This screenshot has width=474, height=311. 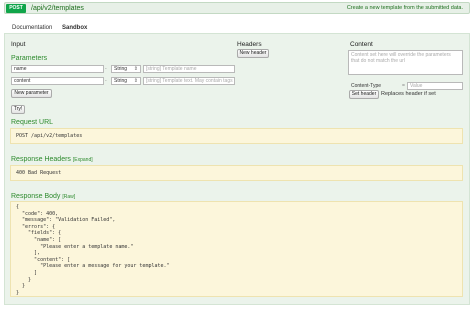 I want to click on code-line: ], so click(x=27, y=272).